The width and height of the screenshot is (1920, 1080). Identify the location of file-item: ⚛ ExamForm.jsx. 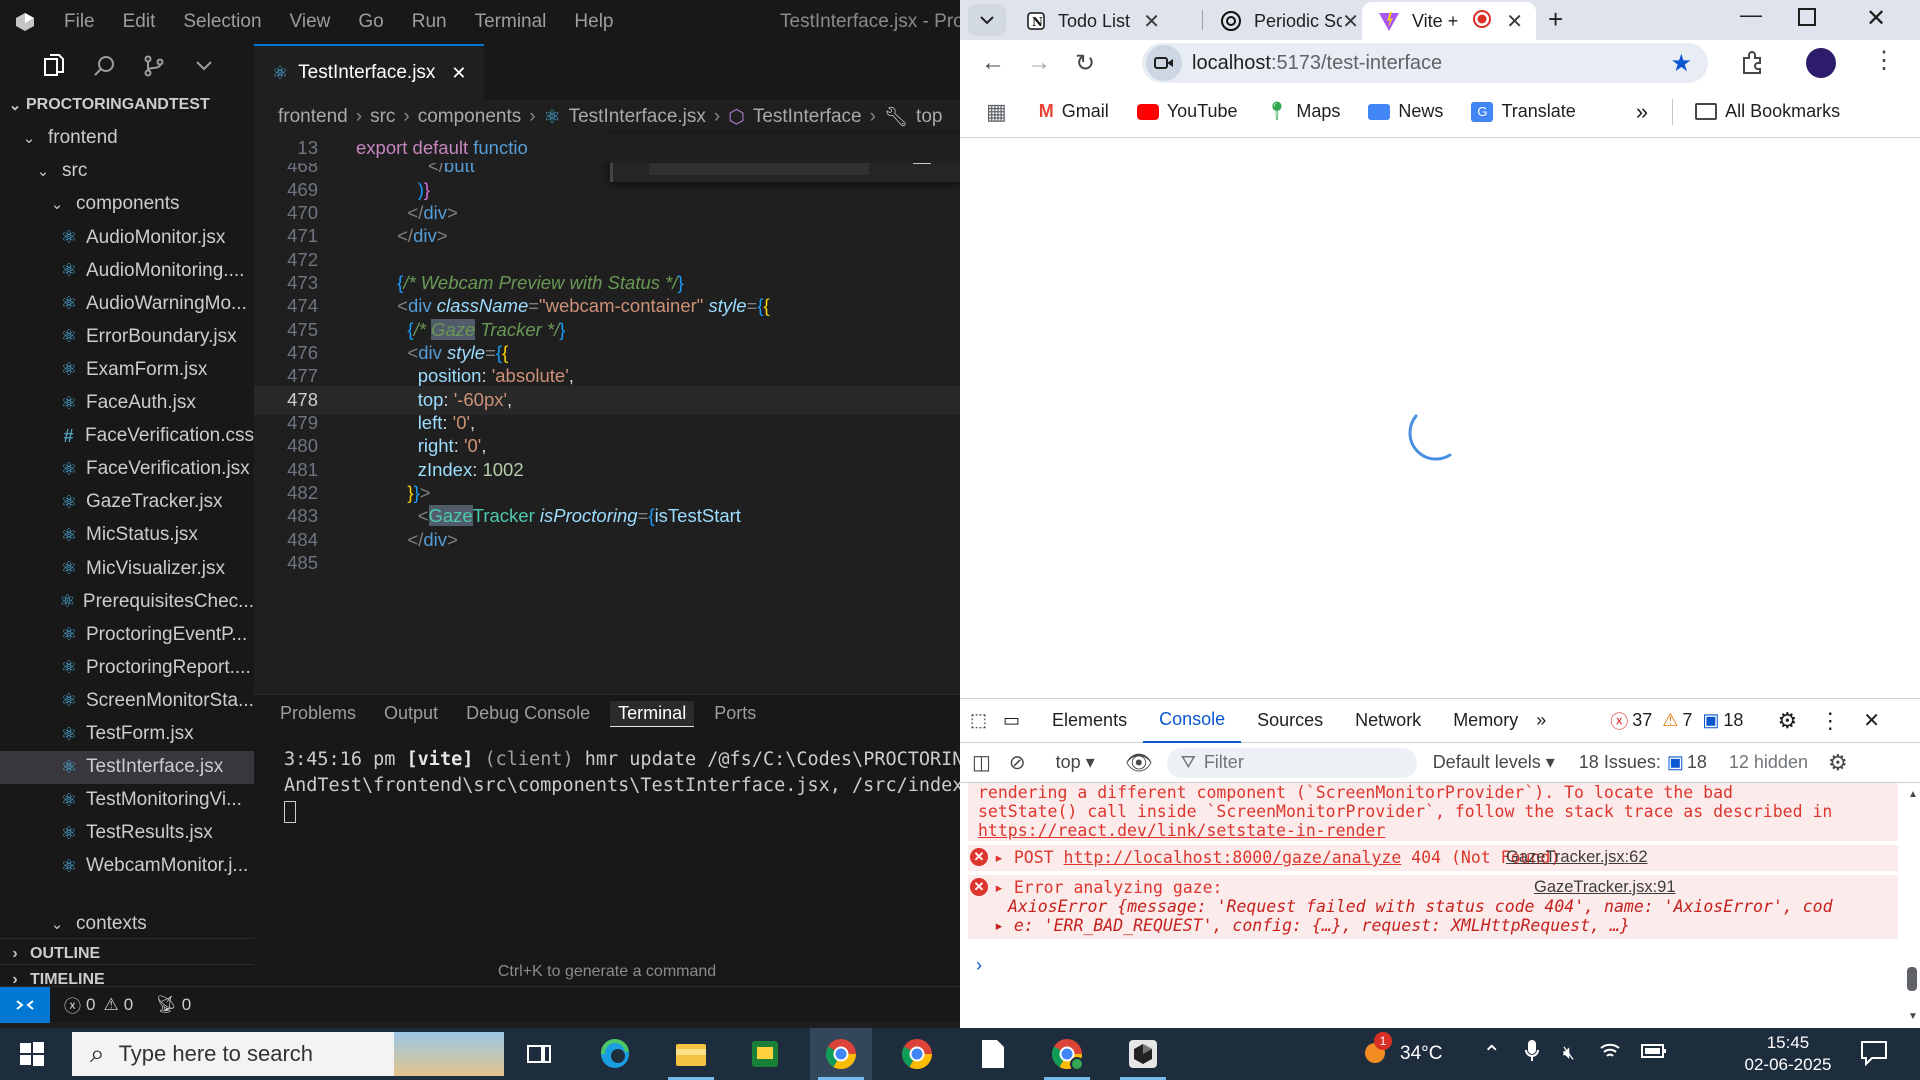
(127, 369).